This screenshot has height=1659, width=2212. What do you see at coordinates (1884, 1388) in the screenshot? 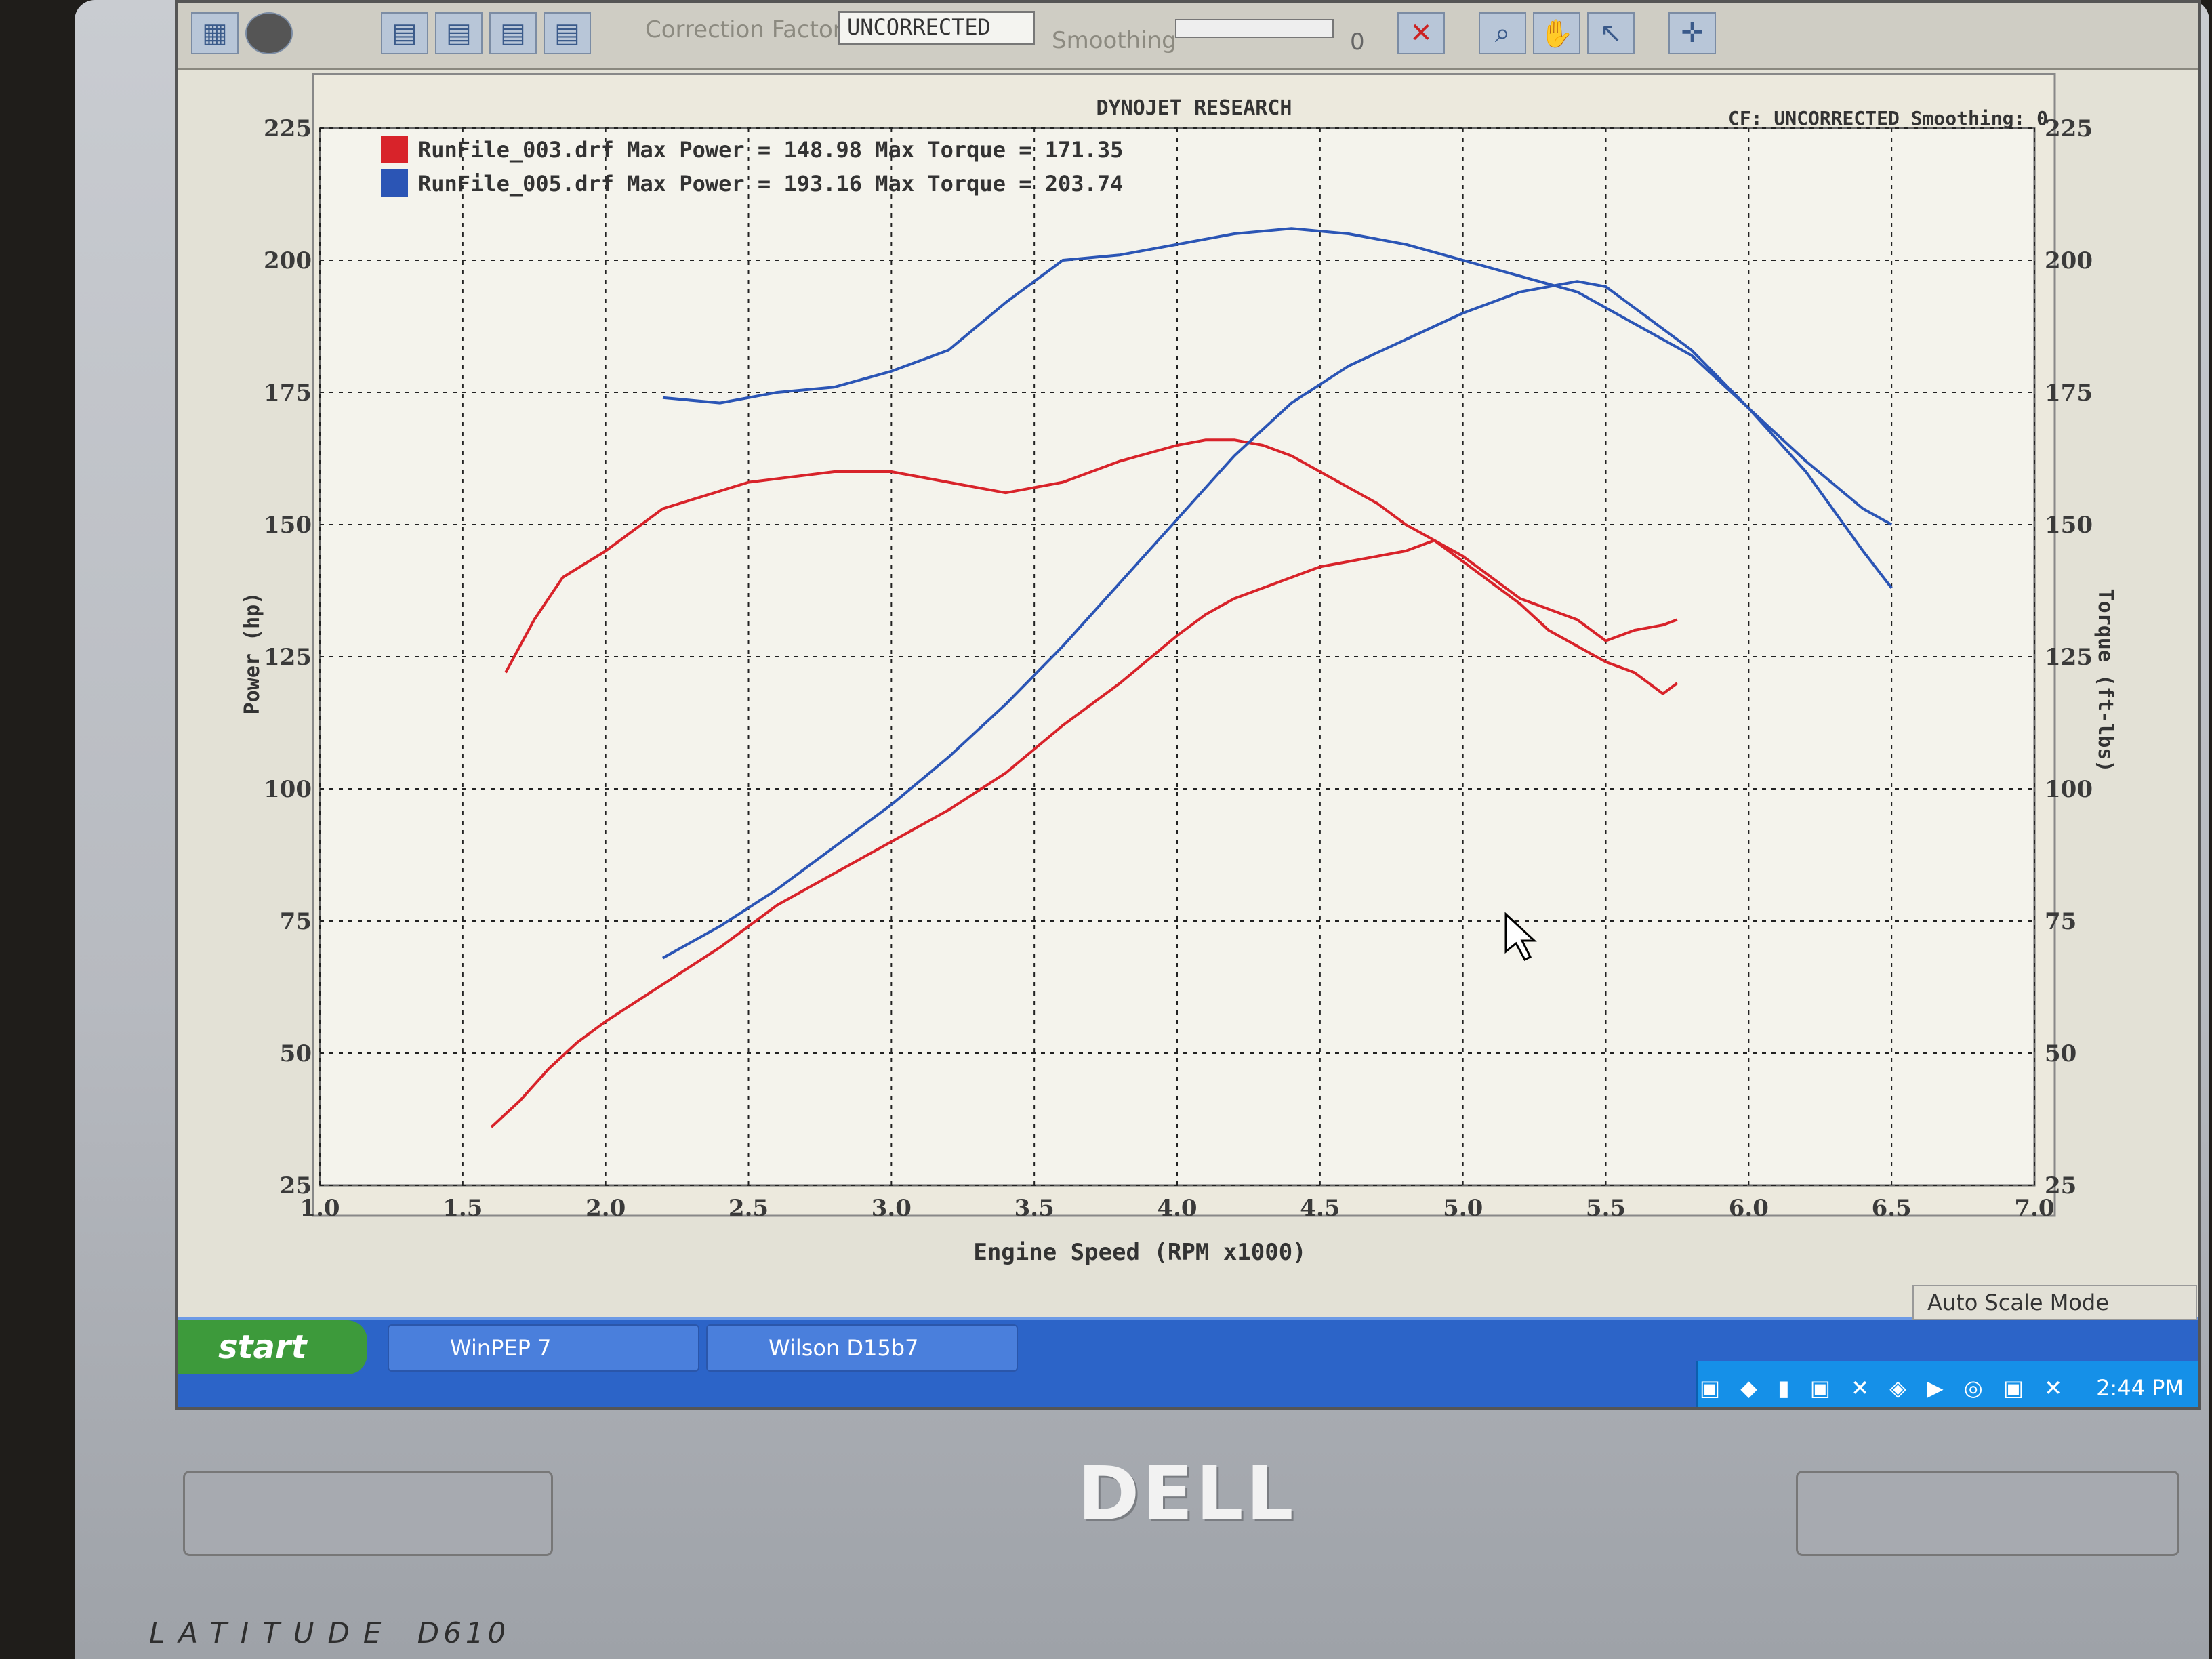
I see `tray-icons: ▣ ◆ ▮ ▣ ✕ ◈ ▶ ◎ ▣ ✕` at bounding box center [1884, 1388].